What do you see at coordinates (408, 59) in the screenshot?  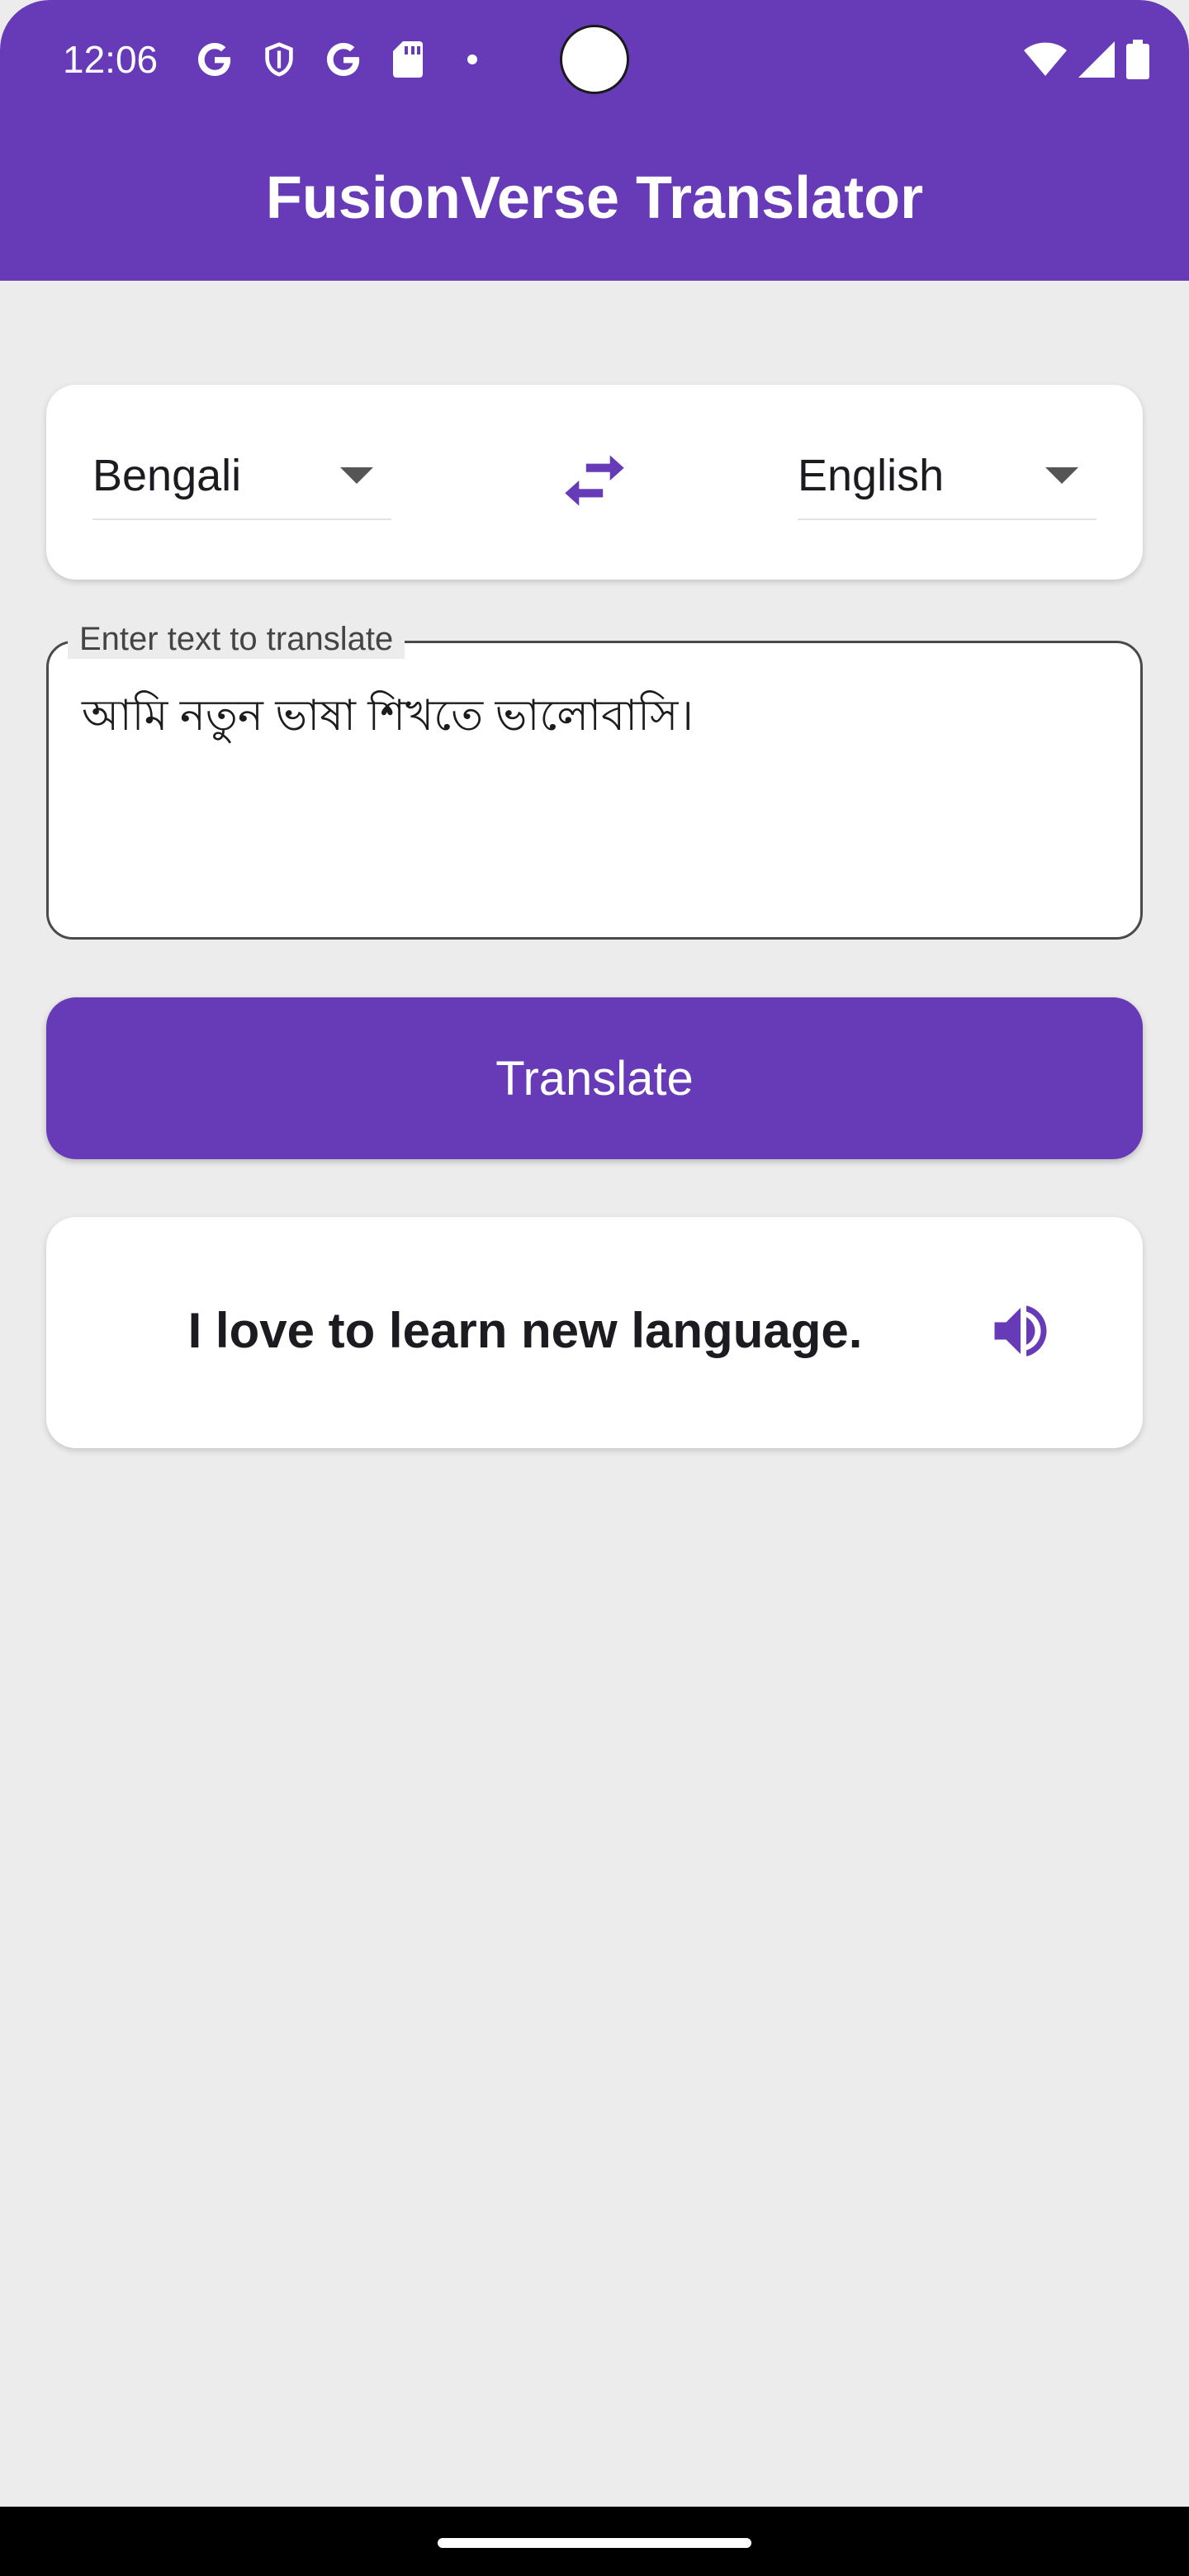 I see `sd-card-icon` at bounding box center [408, 59].